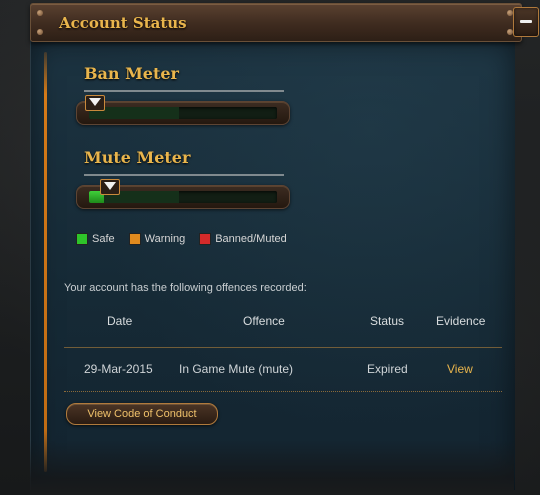 The image size is (540, 495). I want to click on legend-item-warning: Warning, so click(157, 239).